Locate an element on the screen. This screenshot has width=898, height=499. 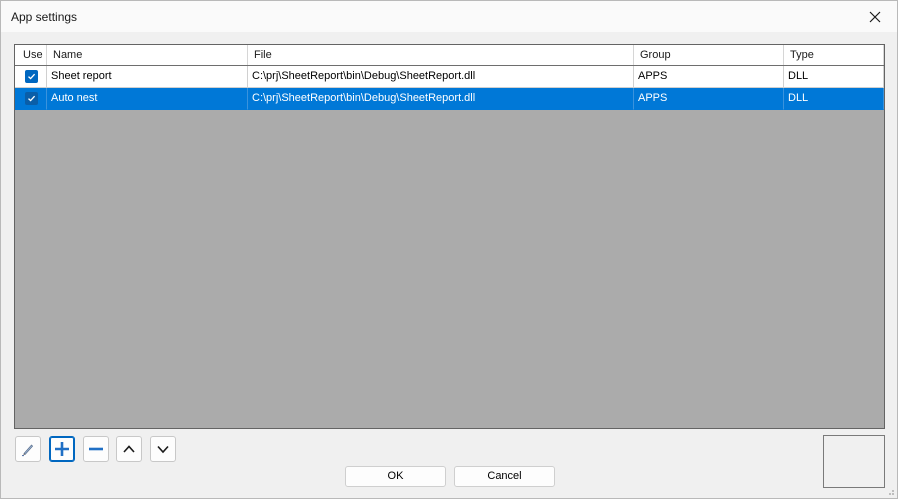
resize-grip-icon is located at coordinates (890, 491).